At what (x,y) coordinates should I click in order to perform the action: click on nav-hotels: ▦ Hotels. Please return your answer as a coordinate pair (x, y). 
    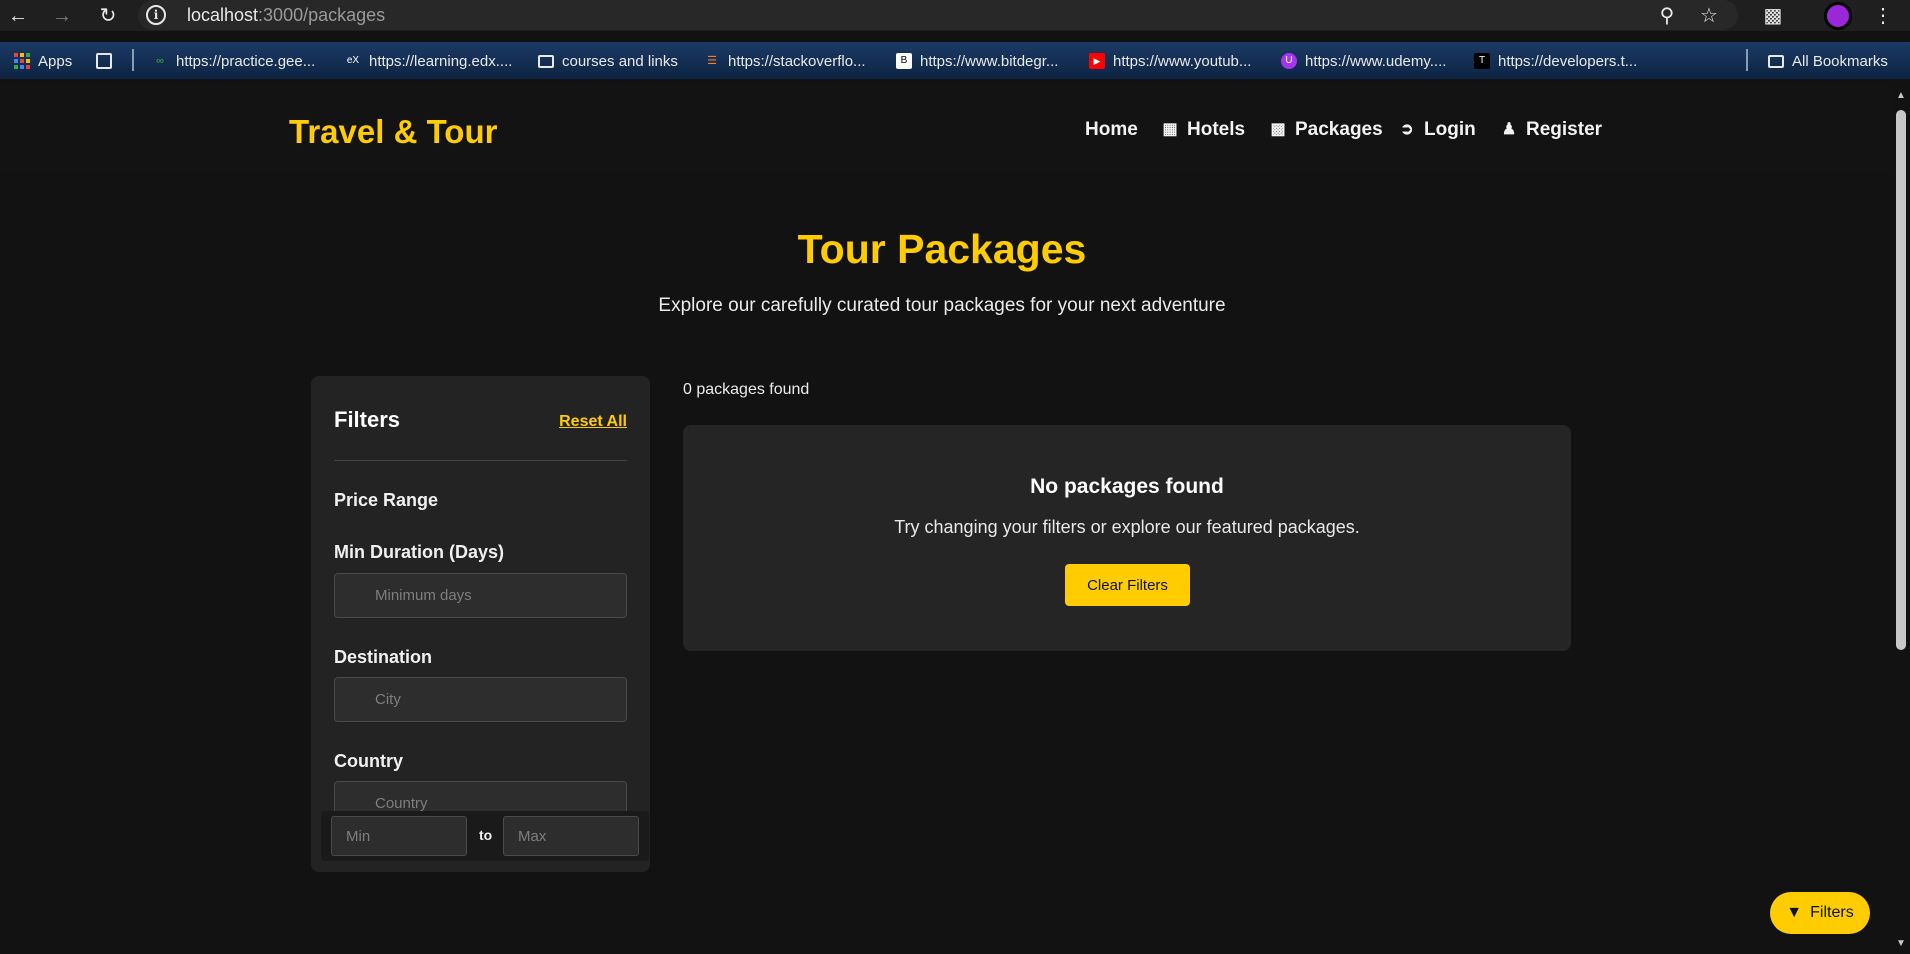
    Looking at the image, I should click on (1203, 130).